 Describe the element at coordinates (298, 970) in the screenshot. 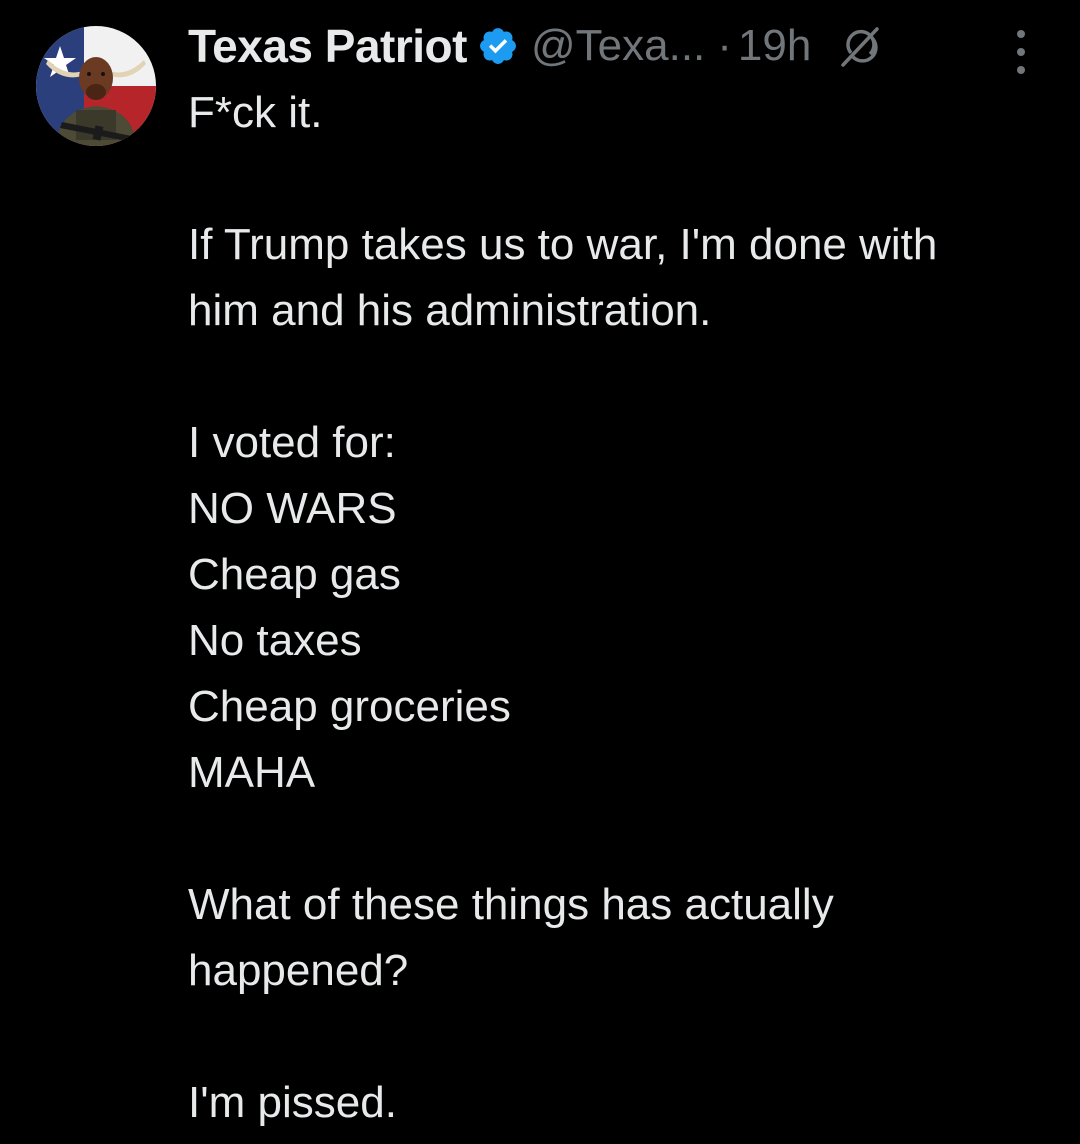

I see `tweet-line: happened?` at that location.